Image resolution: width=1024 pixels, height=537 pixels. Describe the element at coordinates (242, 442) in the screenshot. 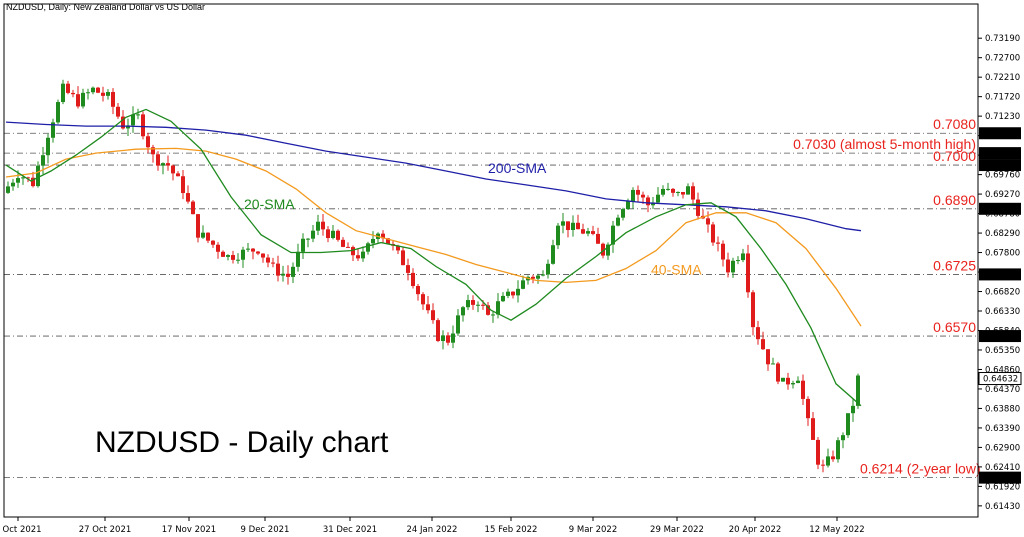

I see `chart-title: NZDUSD - Daily chart` at that location.